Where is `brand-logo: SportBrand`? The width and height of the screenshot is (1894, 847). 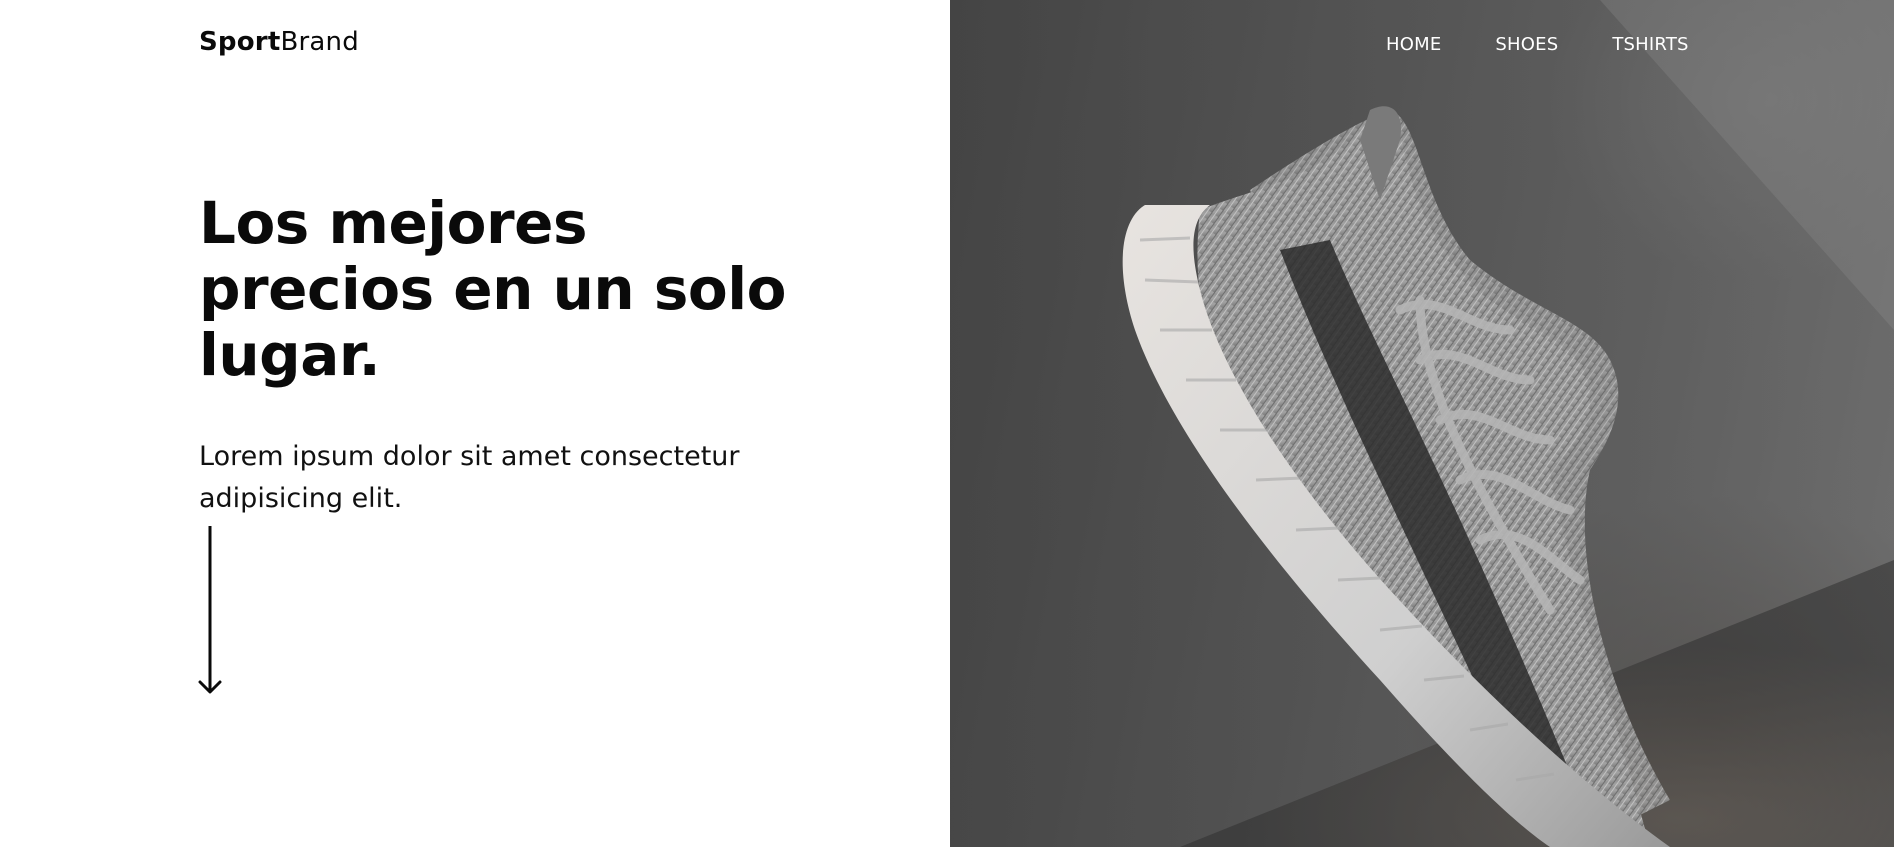 brand-logo: SportBrand is located at coordinates (279, 42).